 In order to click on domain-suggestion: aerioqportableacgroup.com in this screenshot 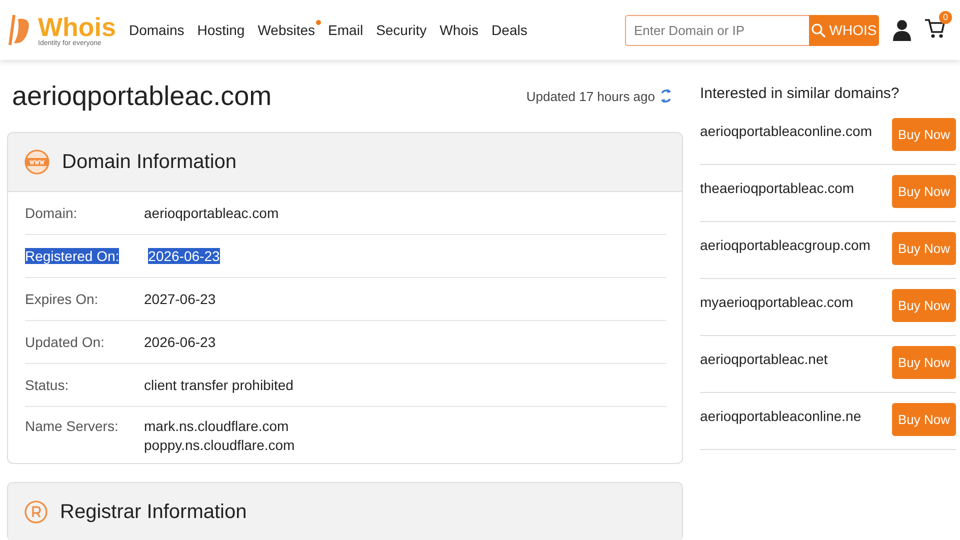, I will do `click(786, 245)`.